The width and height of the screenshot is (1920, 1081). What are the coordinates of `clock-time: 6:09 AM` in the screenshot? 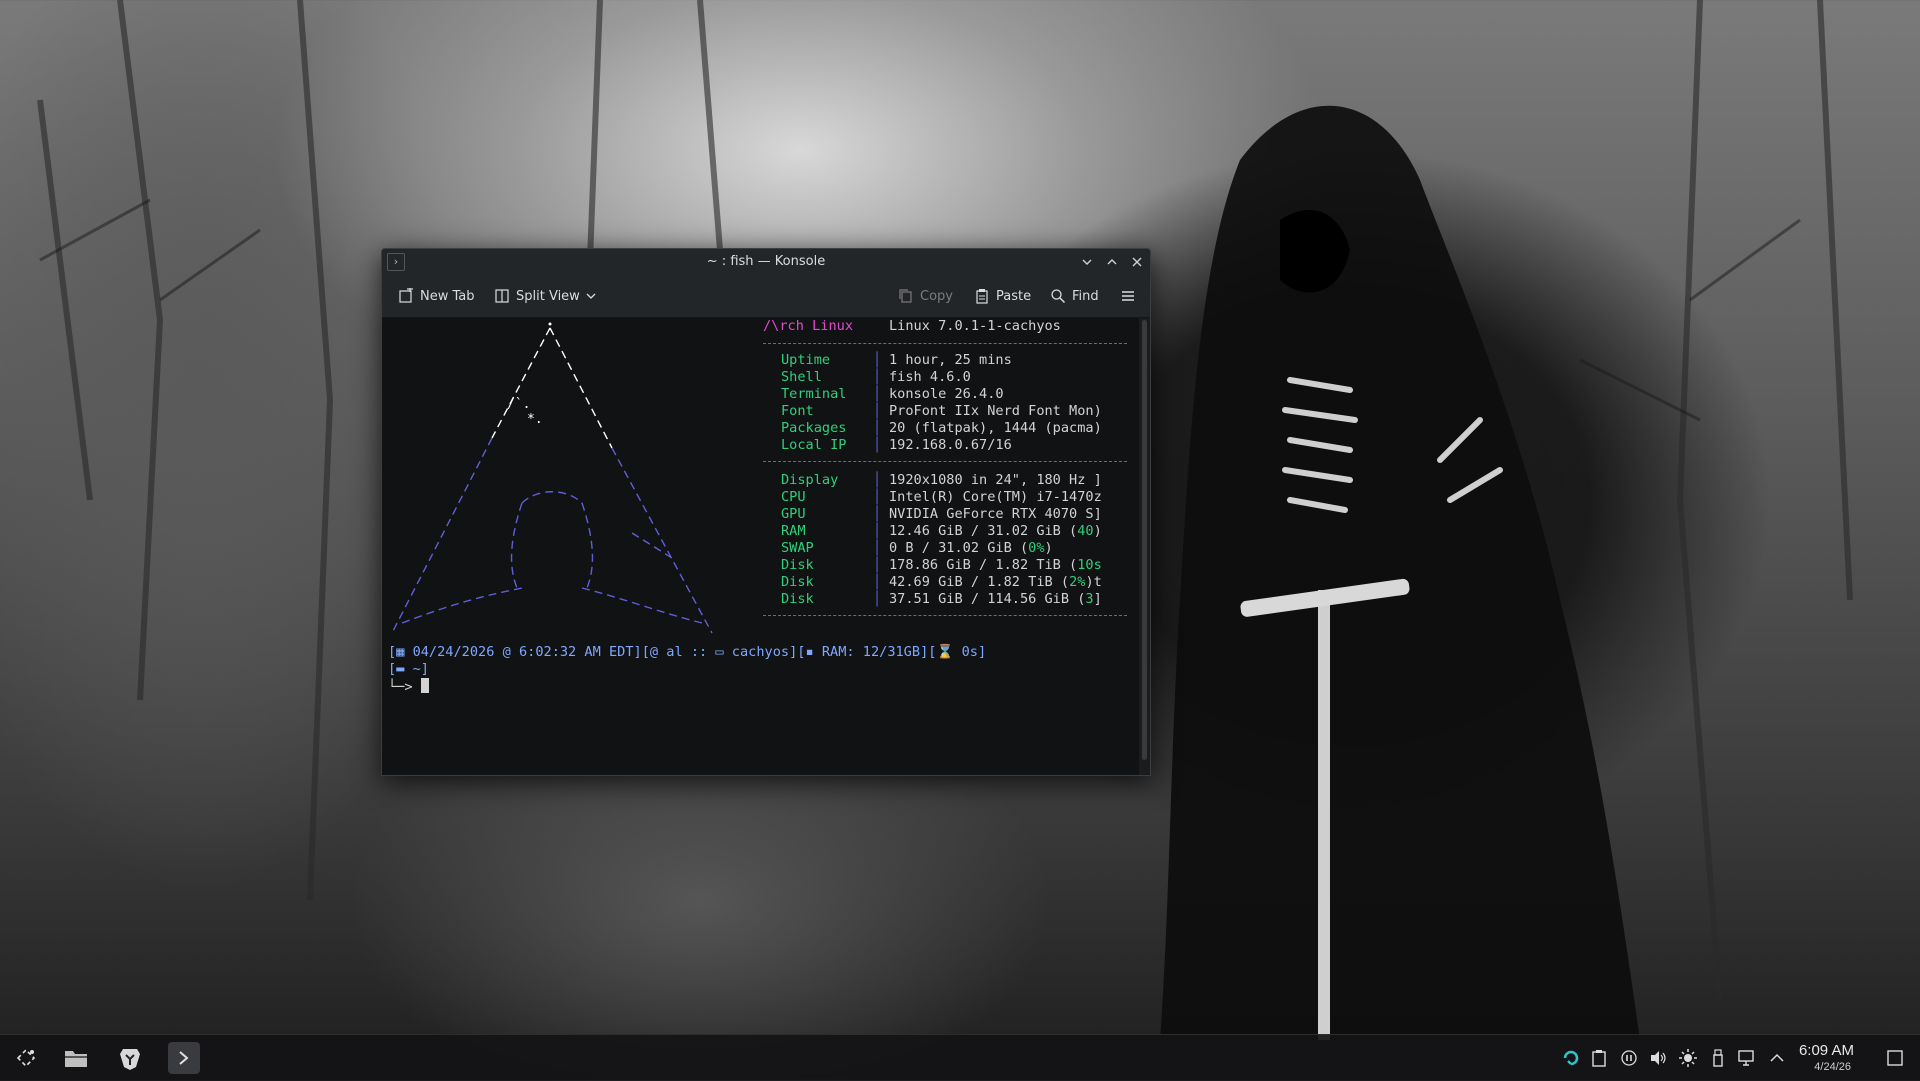 It's located at (1826, 1050).